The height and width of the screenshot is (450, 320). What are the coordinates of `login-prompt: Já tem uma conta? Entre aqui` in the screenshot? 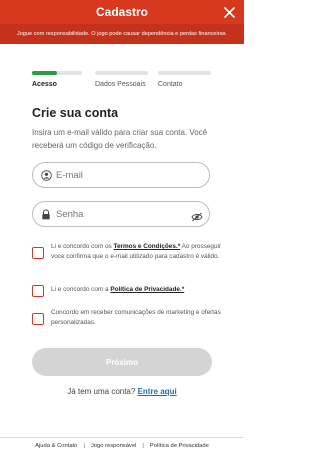 It's located at (122, 391).